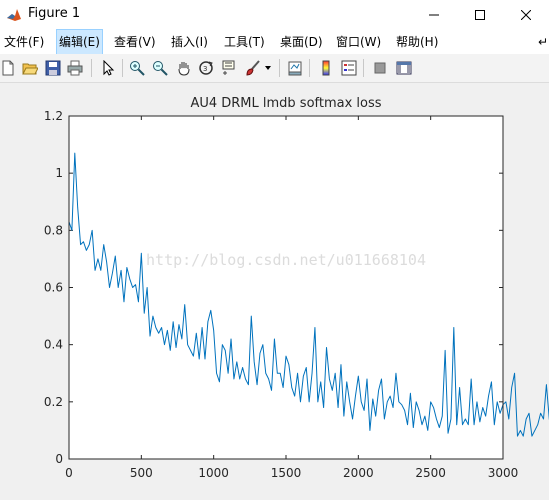  What do you see at coordinates (9, 68) in the screenshot?
I see `new-figure-icon` at bounding box center [9, 68].